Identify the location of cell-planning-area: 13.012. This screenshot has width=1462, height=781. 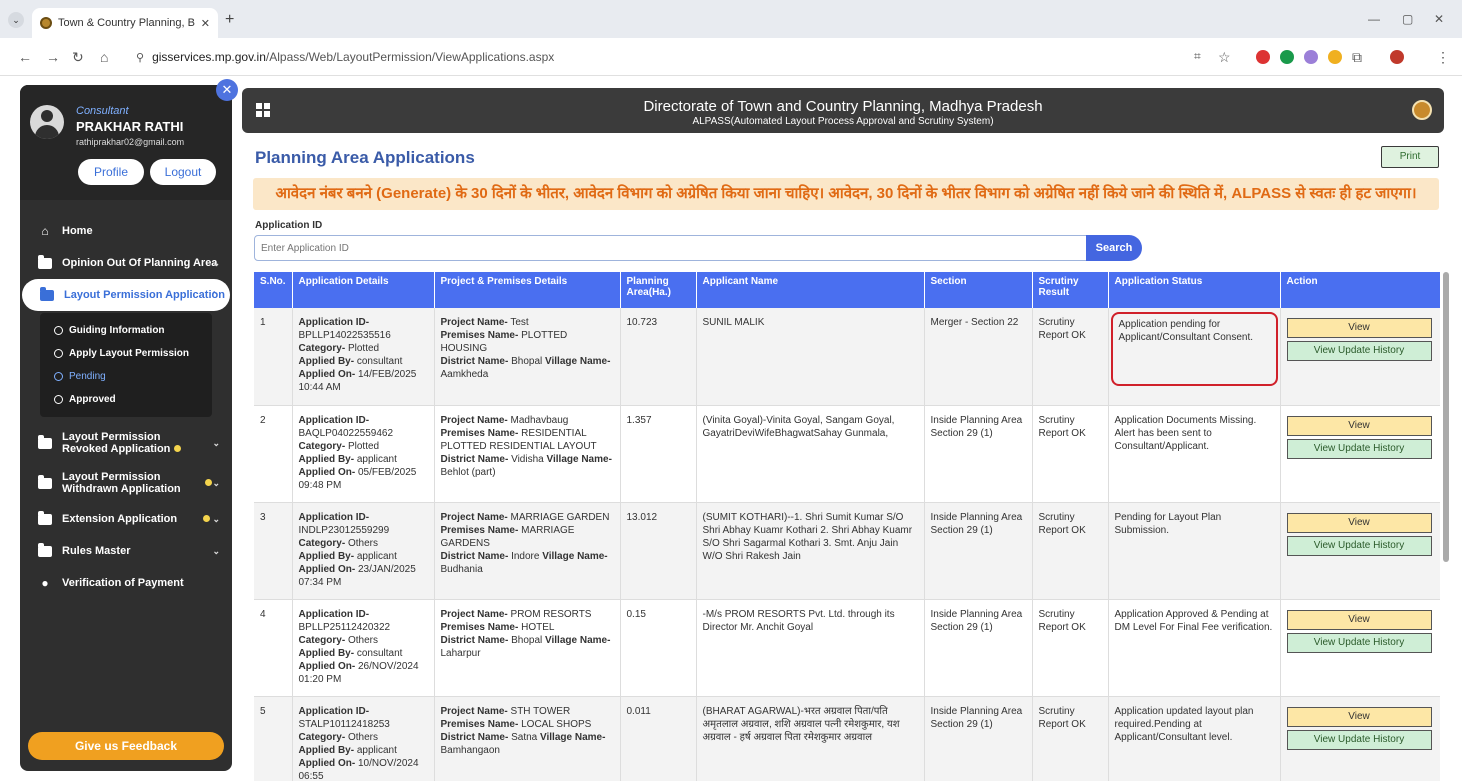
(658, 551).